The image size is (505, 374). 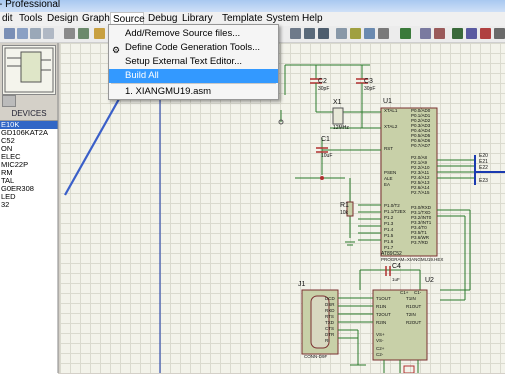 I want to click on pick-button, so click(x=9, y=101).